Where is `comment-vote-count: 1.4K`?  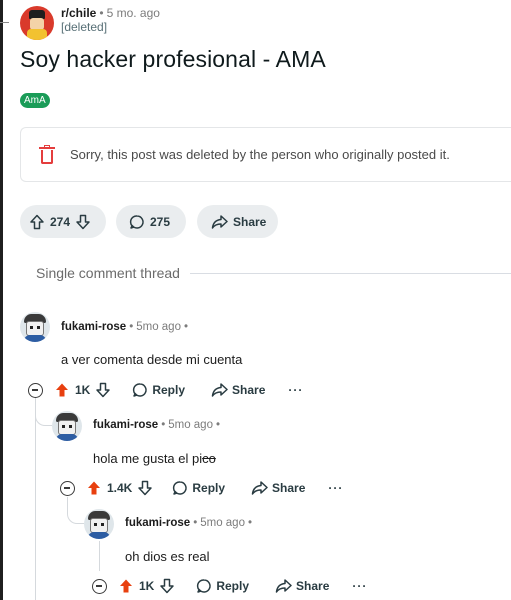 comment-vote-count: 1.4K is located at coordinates (120, 488).